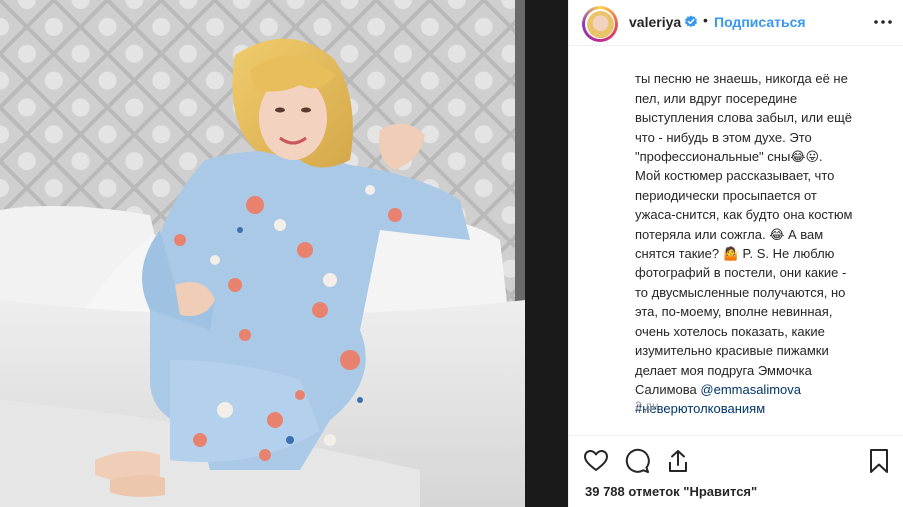 This screenshot has width=903, height=507. Describe the element at coordinates (678, 461) in the screenshot. I see `share-icon` at that location.